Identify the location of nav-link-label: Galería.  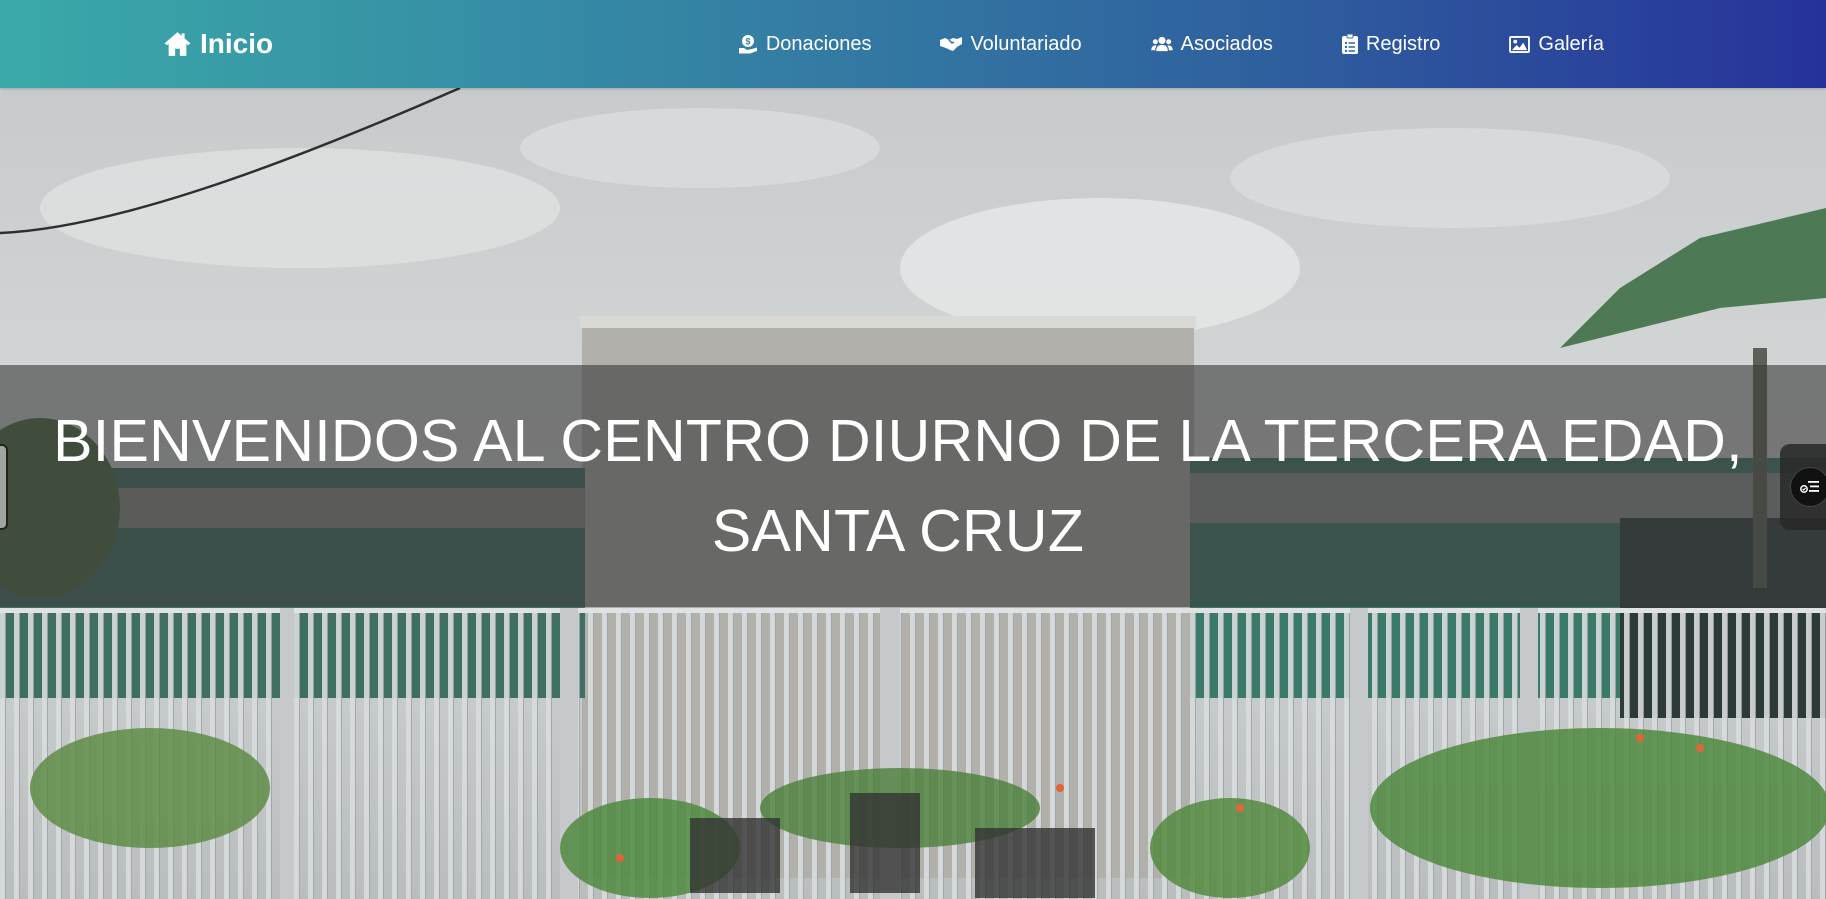
(1571, 43).